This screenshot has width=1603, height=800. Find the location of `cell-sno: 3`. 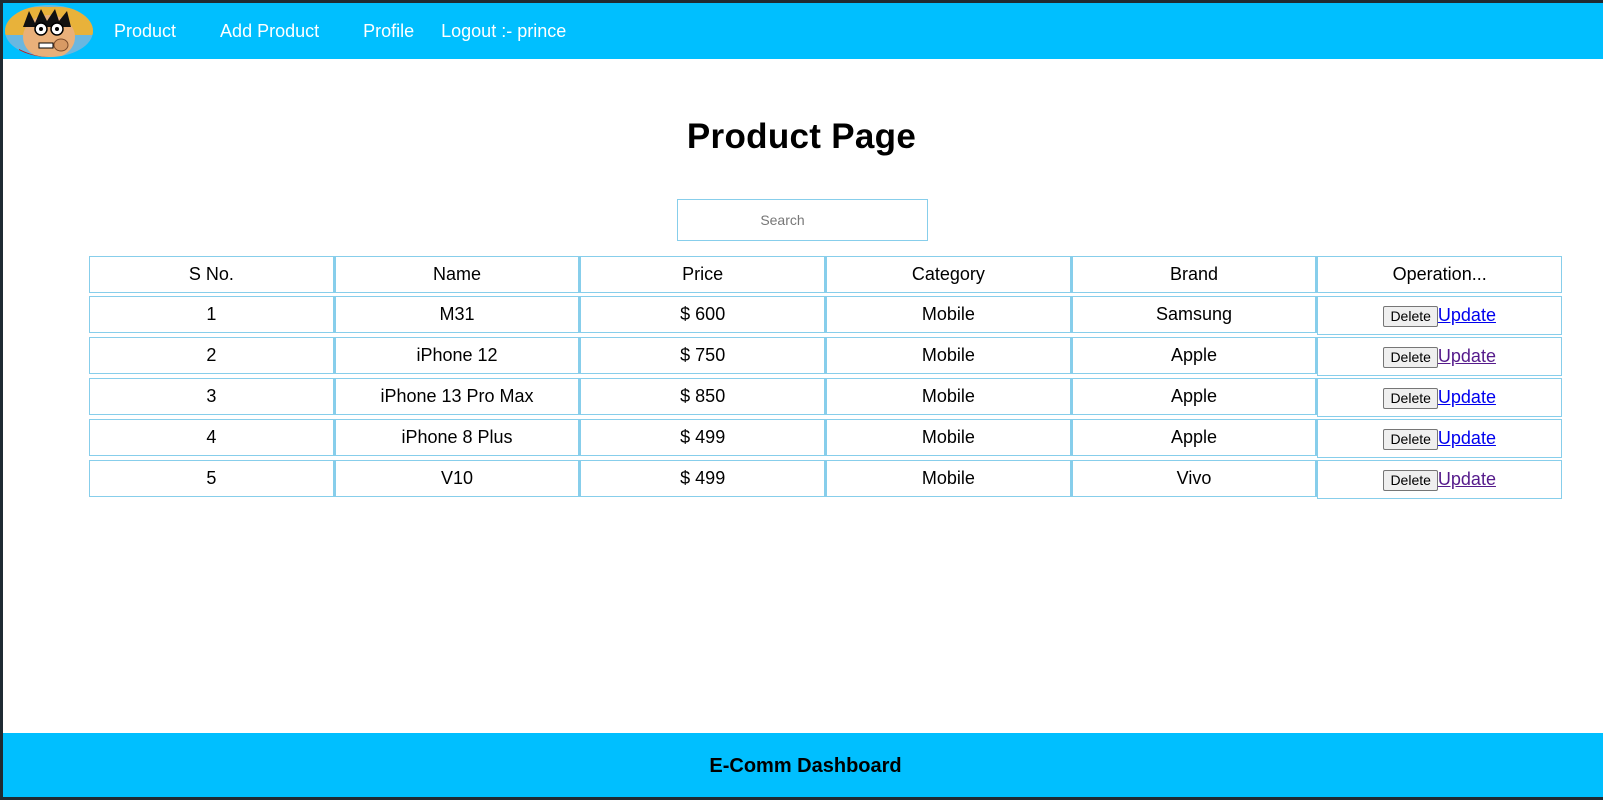

cell-sno: 3 is located at coordinates (212, 396).